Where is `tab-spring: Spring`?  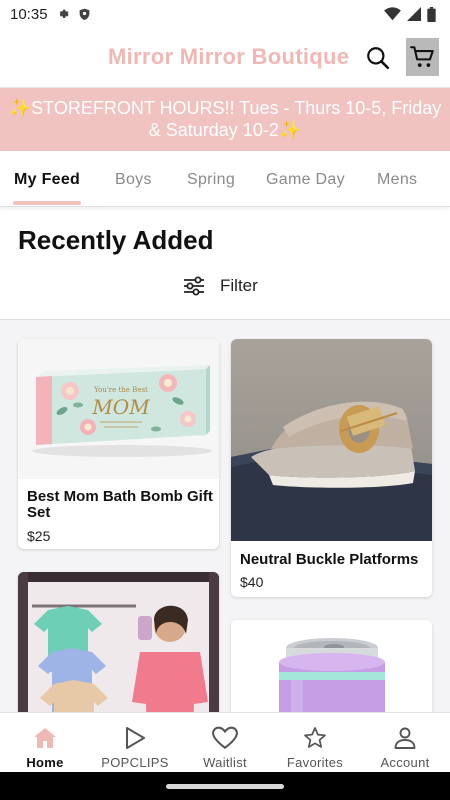
tab-spring: Spring is located at coordinates (211, 180).